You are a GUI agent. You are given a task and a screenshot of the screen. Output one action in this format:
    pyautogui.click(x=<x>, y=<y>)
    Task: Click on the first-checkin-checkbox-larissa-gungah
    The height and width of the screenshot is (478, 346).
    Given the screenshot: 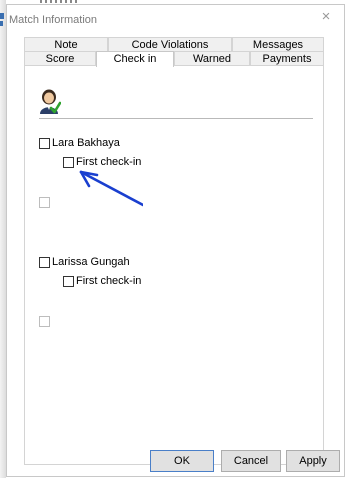 What is the action you would take?
    pyautogui.click(x=68, y=281)
    